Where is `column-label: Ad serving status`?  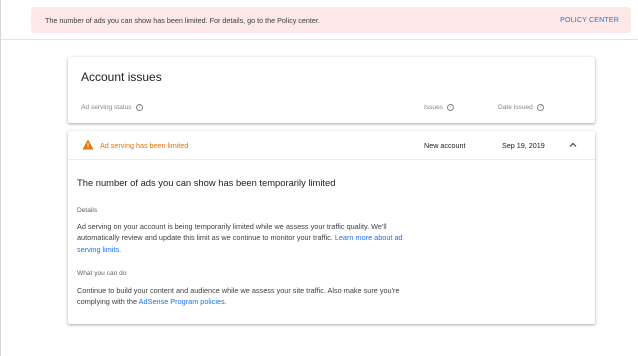
column-label: Ad serving status is located at coordinates (106, 107).